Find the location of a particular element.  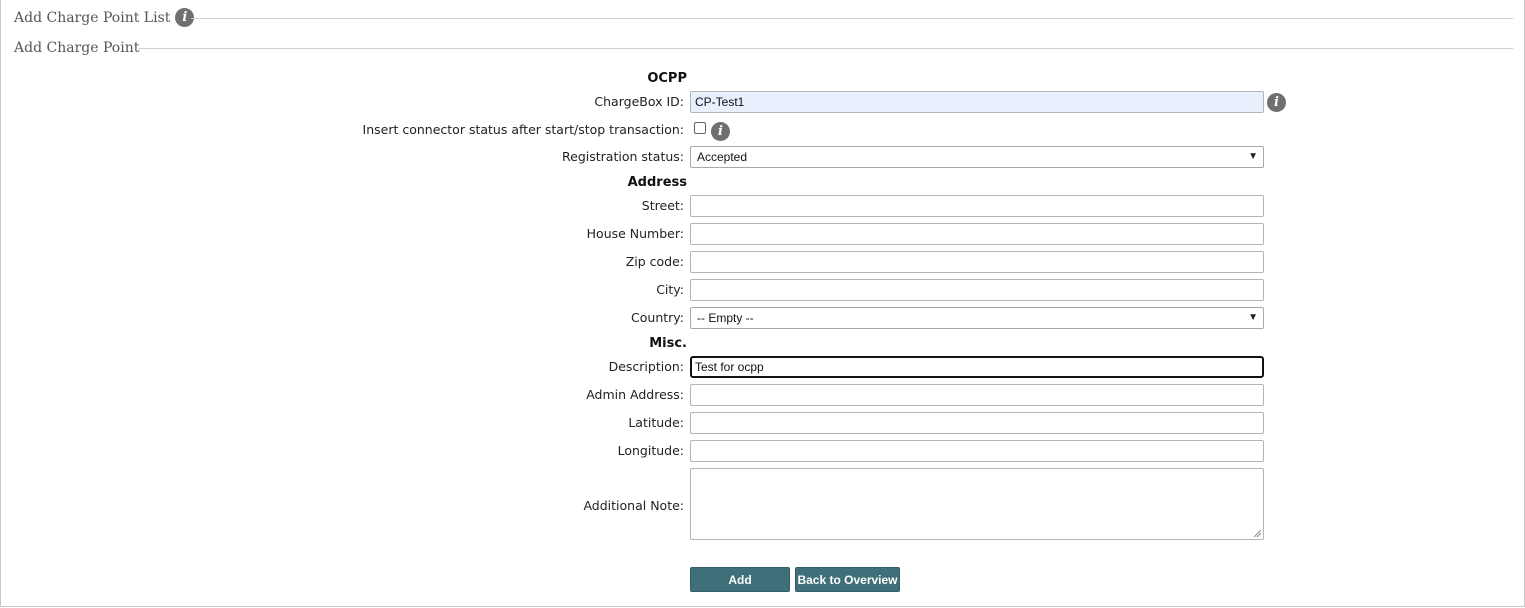

group-address: Address is located at coordinates (762, 184).